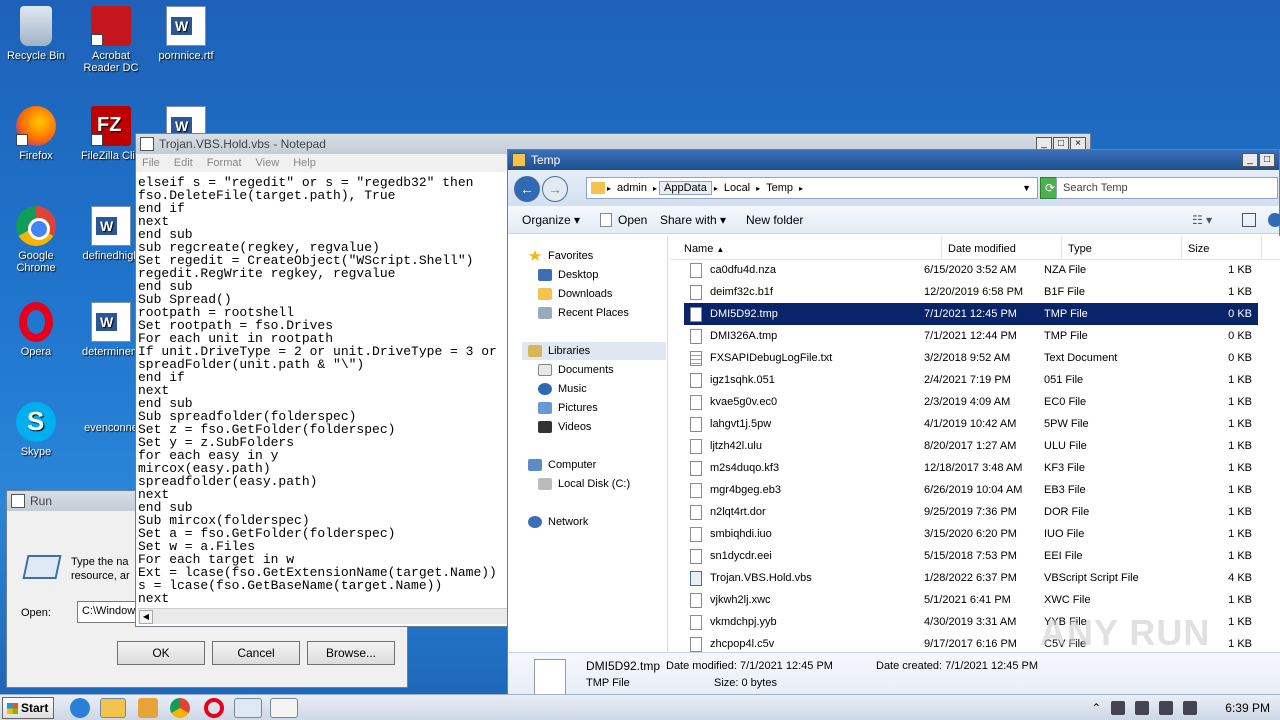 This screenshot has width=1280, height=720. I want to click on preview-pane-icon, so click(1249, 220).